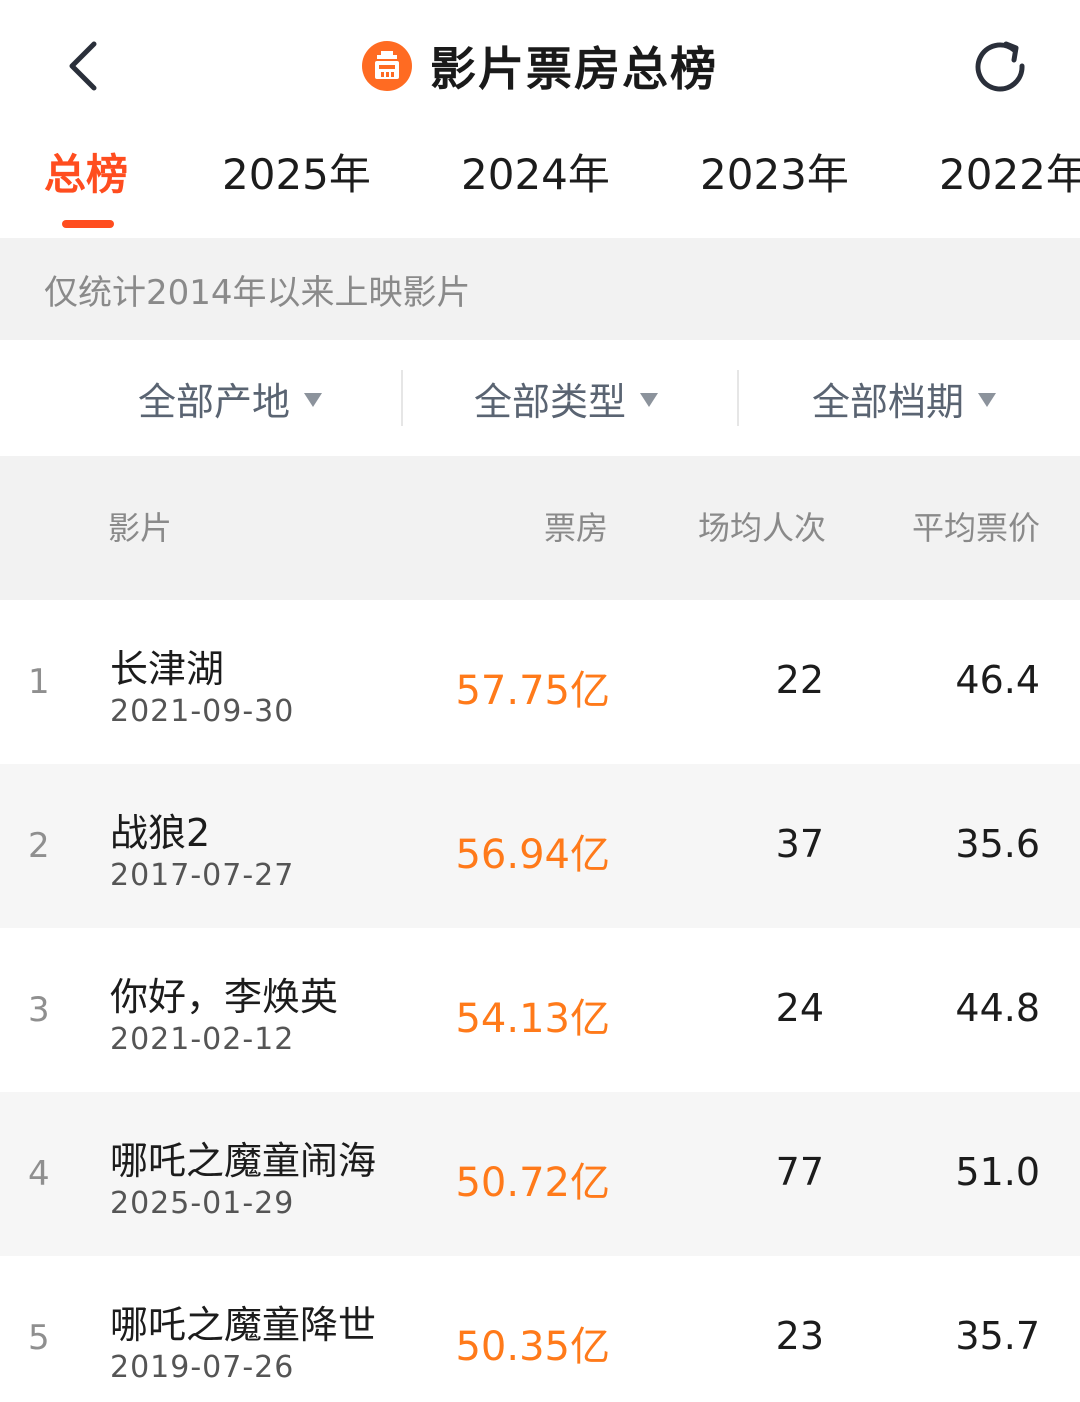 The width and height of the screenshot is (1080, 1402). What do you see at coordinates (799, 680) in the screenshot?
I see `avg-attendance-value: 22` at bounding box center [799, 680].